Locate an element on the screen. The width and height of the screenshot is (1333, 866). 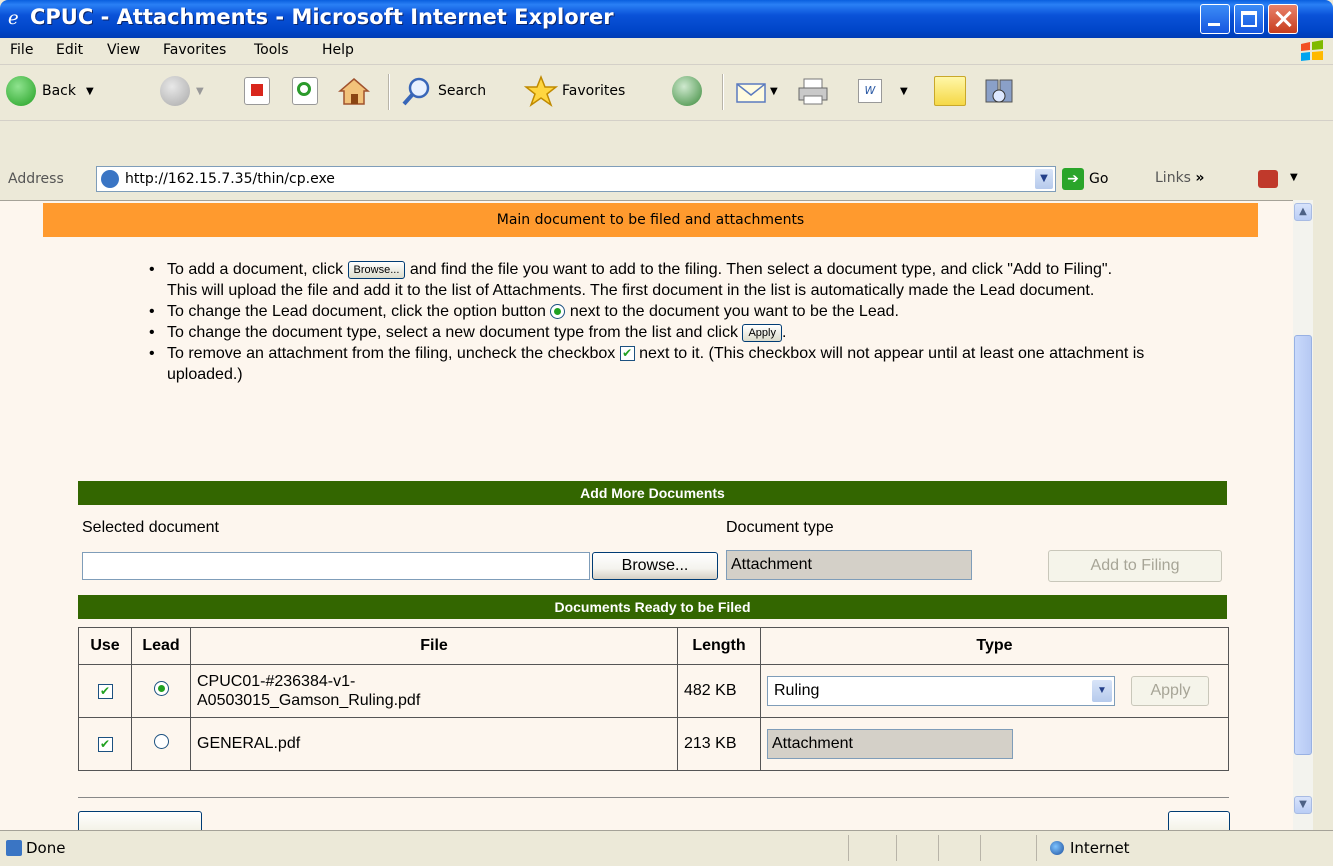
menu-edit: Edit is located at coordinates (69, 50).